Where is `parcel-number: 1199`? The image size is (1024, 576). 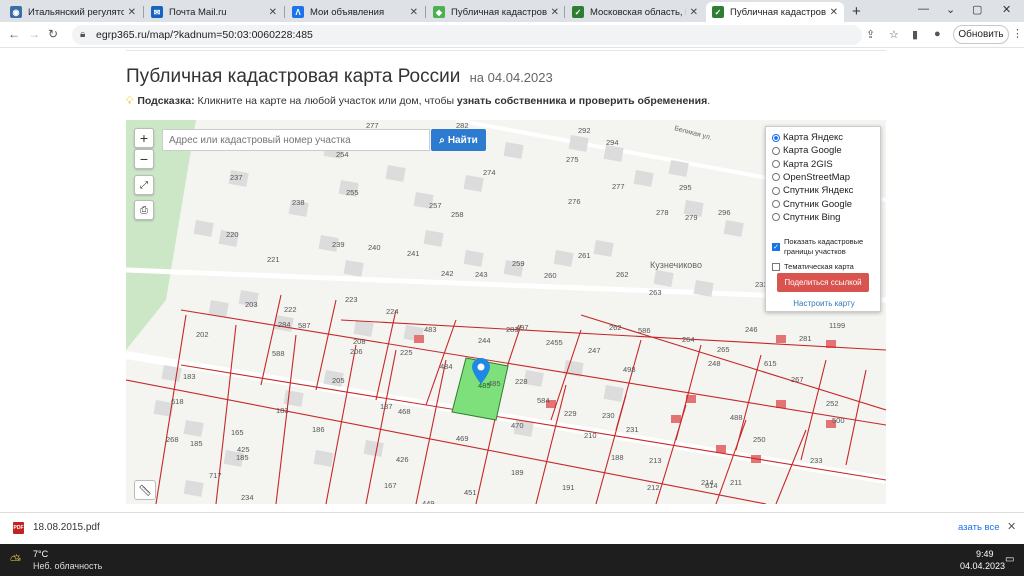
parcel-number: 1199 is located at coordinates (837, 325).